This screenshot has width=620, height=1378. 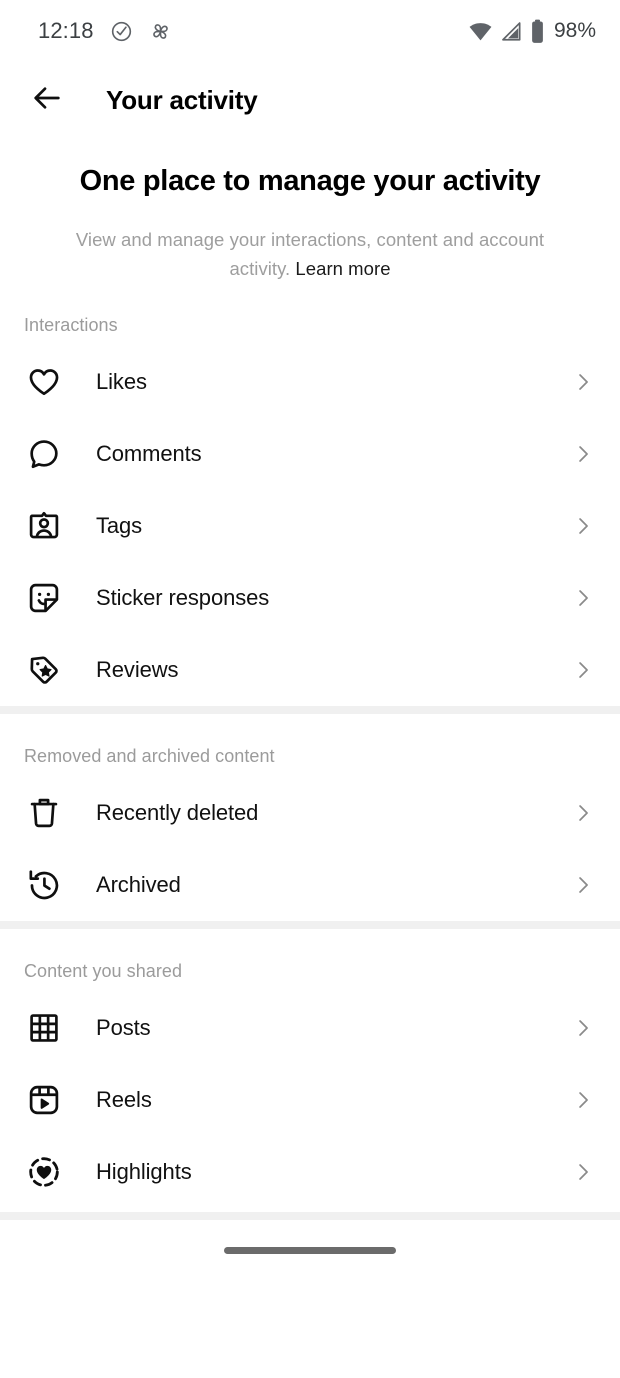 I want to click on comment-bubble-icon, so click(x=44, y=454).